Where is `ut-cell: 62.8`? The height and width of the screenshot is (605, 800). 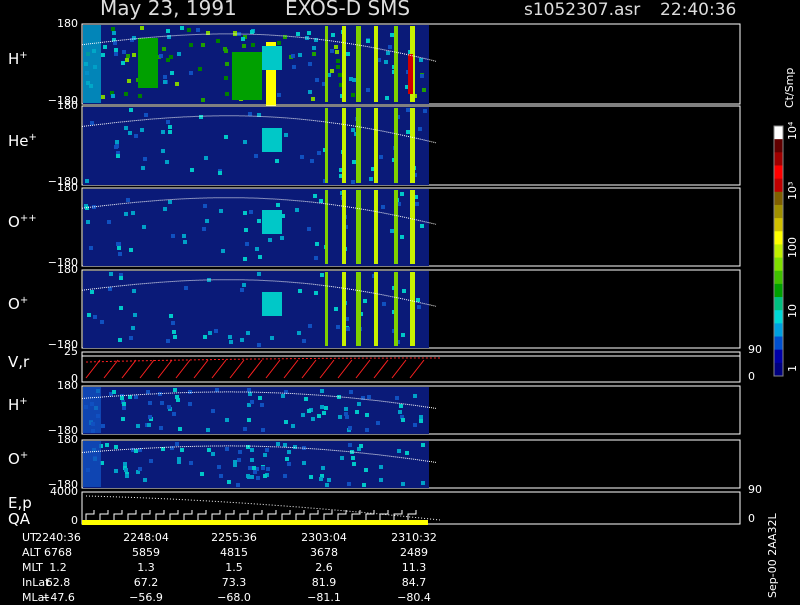 ut-cell: 62.8 is located at coordinates (58, 582).